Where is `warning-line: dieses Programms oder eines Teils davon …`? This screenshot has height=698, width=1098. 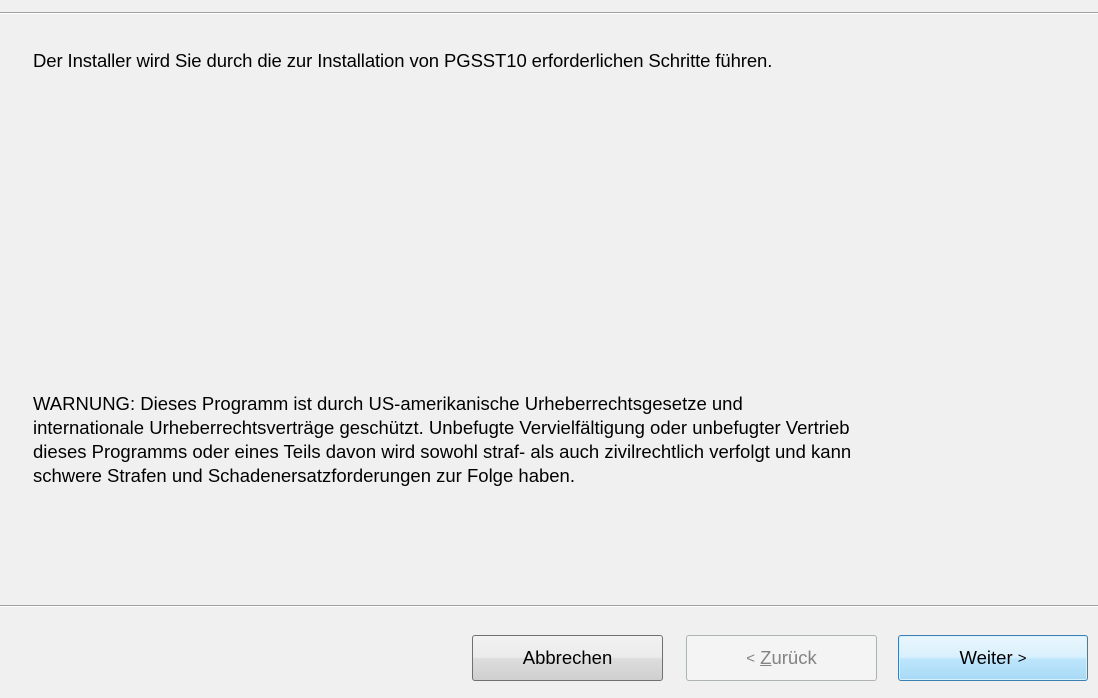 warning-line: dieses Programms oder eines Teils davon … is located at coordinates (442, 451).